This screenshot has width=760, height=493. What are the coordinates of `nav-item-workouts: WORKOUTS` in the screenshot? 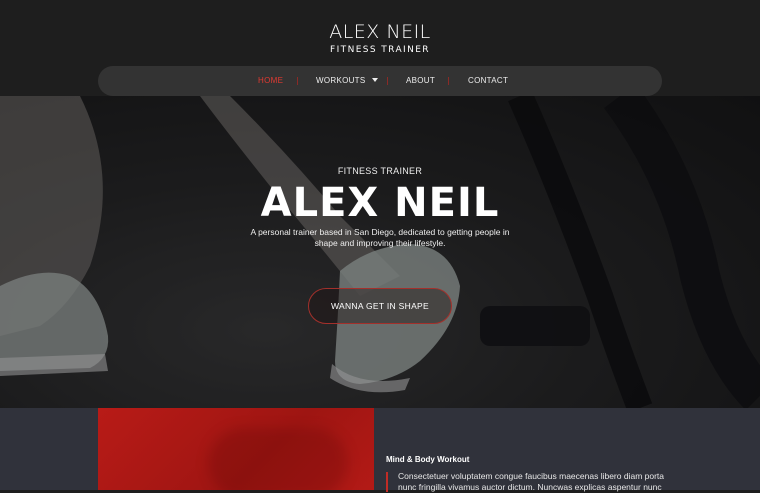 It's located at (347, 81).